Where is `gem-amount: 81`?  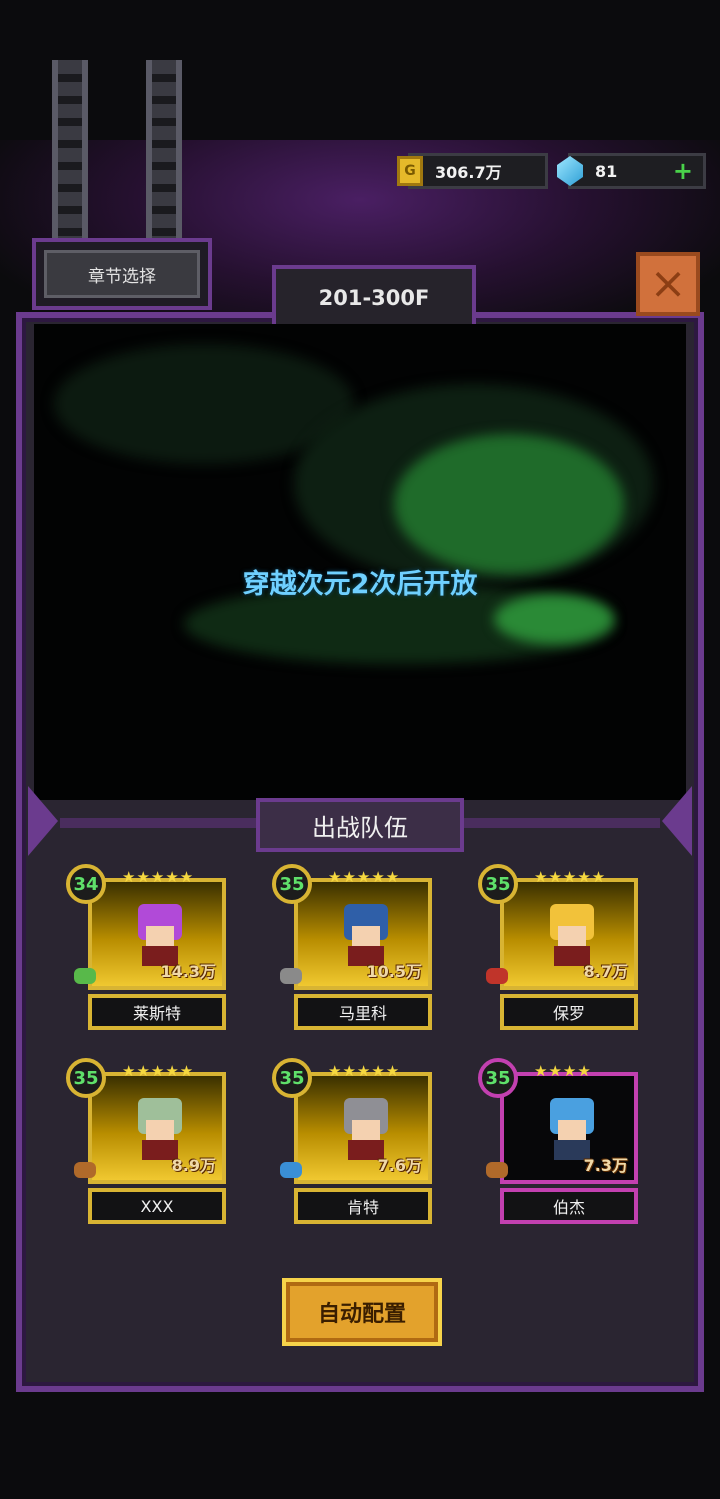
gem-amount: 81 is located at coordinates (606, 171).